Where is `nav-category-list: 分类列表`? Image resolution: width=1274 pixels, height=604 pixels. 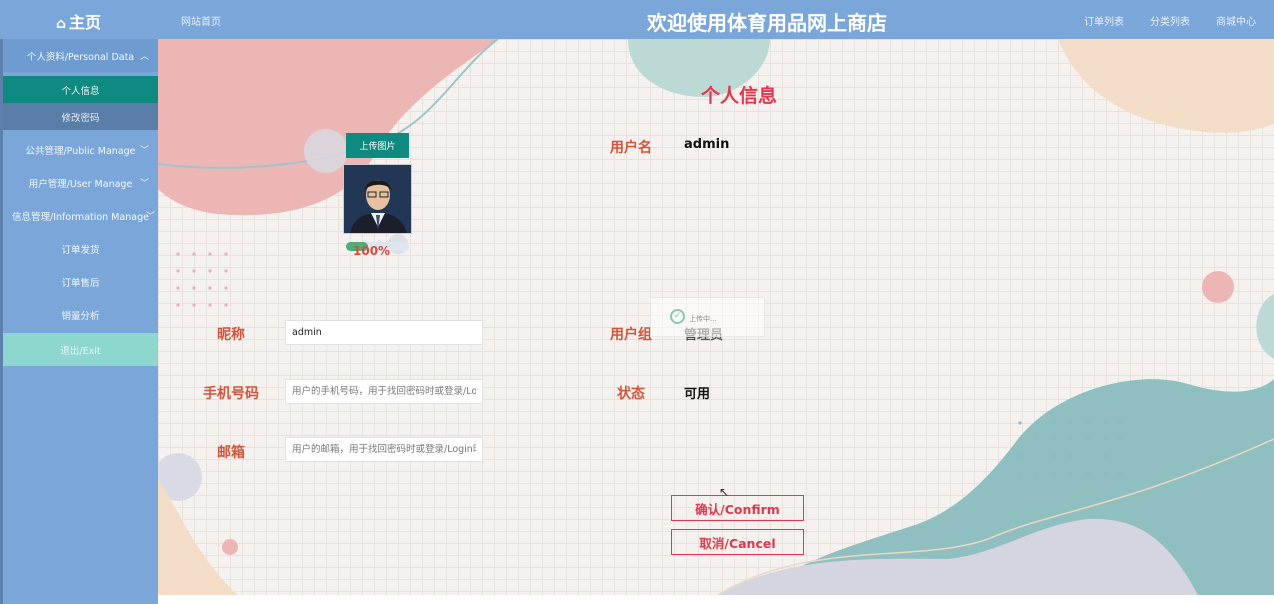
nav-category-list: 分类列表 is located at coordinates (1170, 20).